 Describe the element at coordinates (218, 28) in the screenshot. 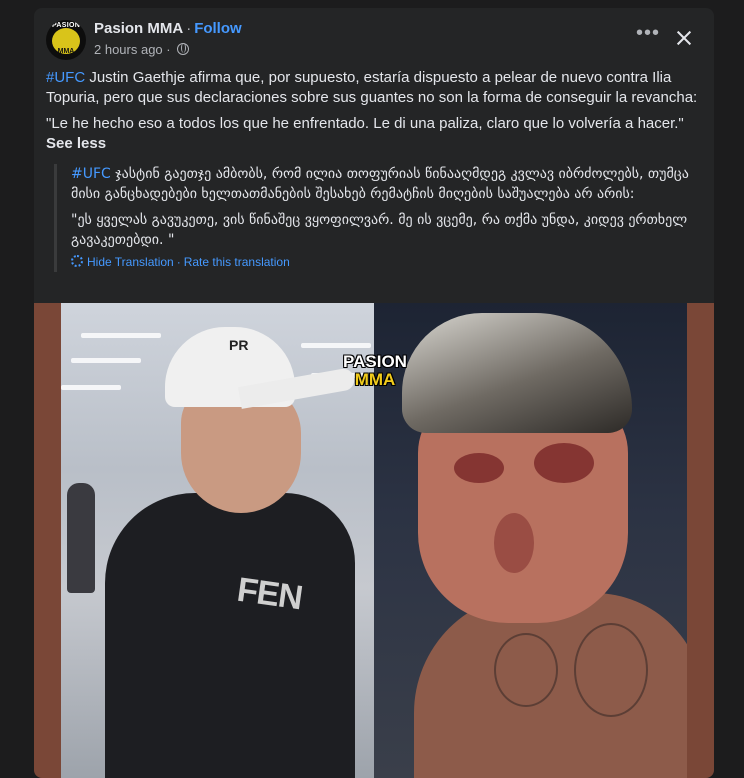

I see `follow-button: Follow` at that location.